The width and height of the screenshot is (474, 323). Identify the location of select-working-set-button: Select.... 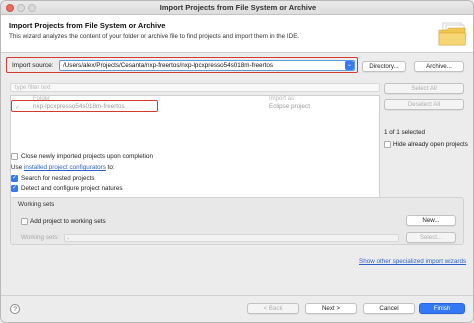
(431, 237).